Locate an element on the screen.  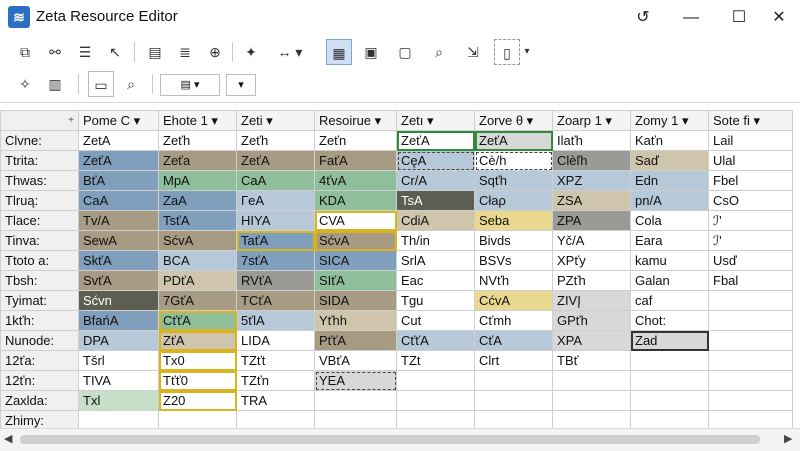
grid-cell: LIDA is located at coordinates (275, 340).